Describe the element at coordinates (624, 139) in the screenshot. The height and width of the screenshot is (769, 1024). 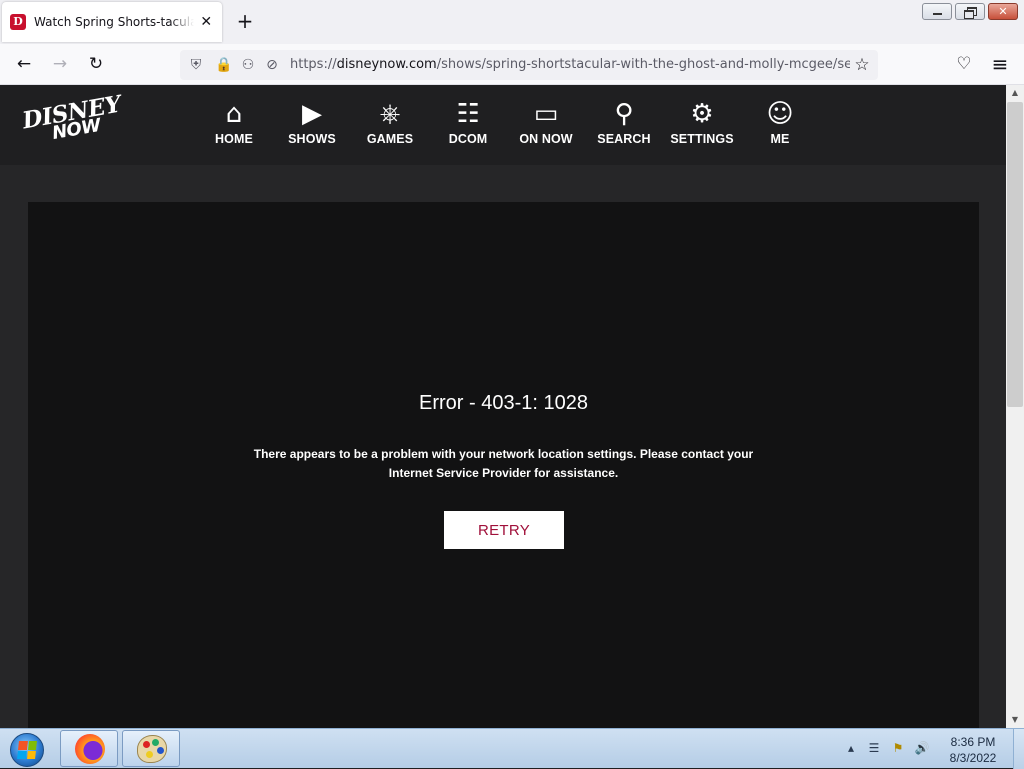
I see `nav-label: SEARCH` at that location.